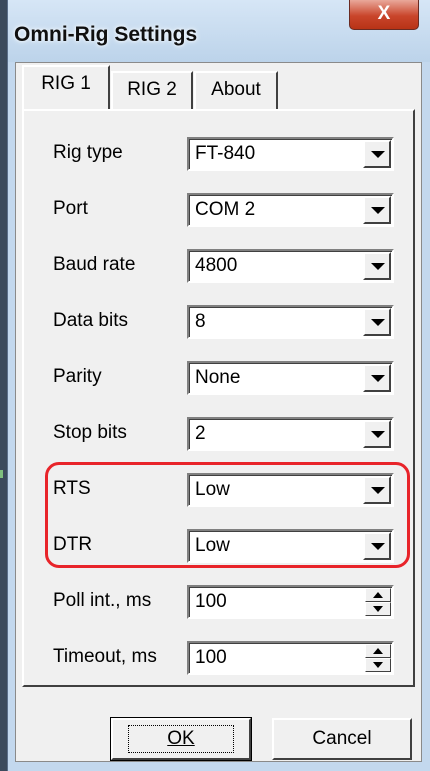  I want to click on parity-label: Parity, so click(77, 376).